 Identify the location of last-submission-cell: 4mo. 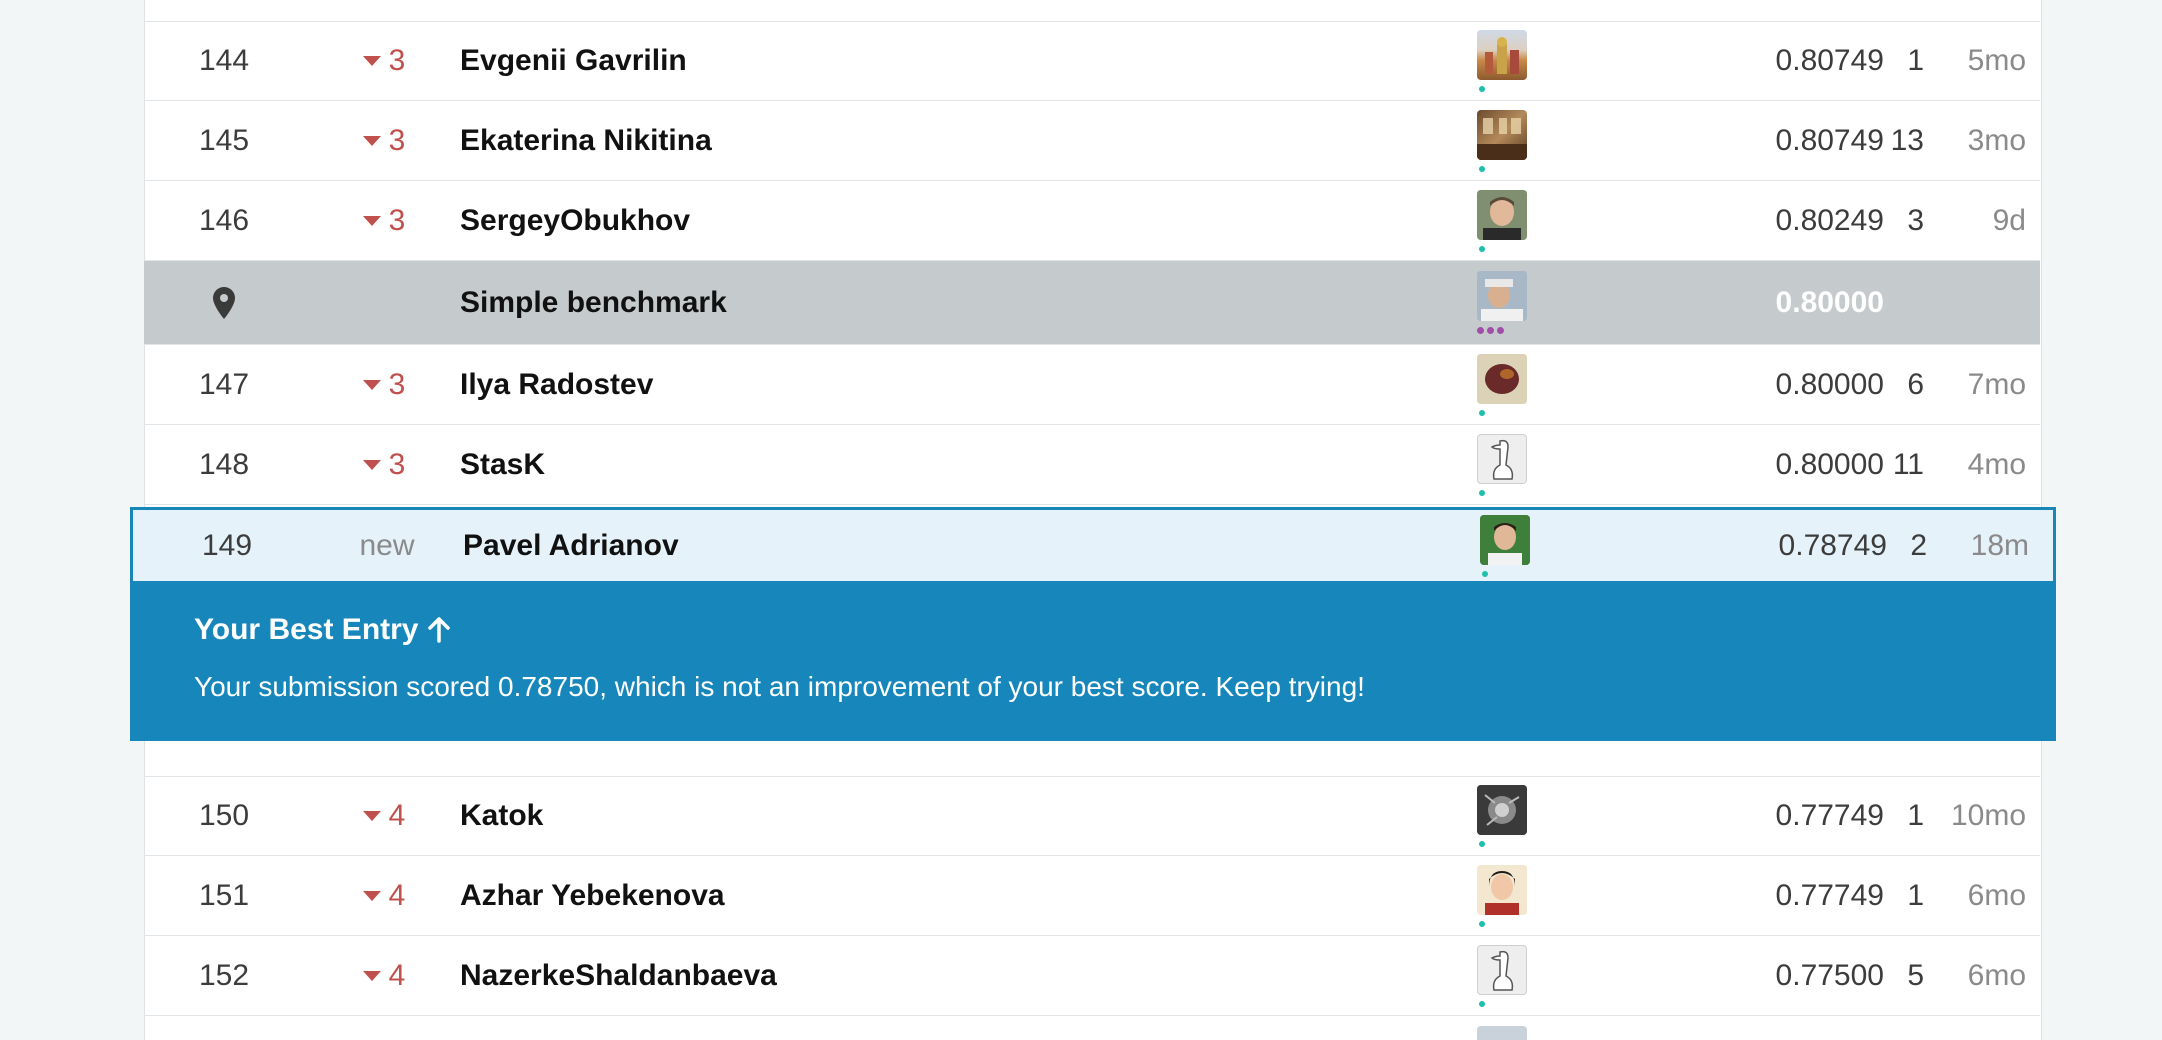
(1996, 464).